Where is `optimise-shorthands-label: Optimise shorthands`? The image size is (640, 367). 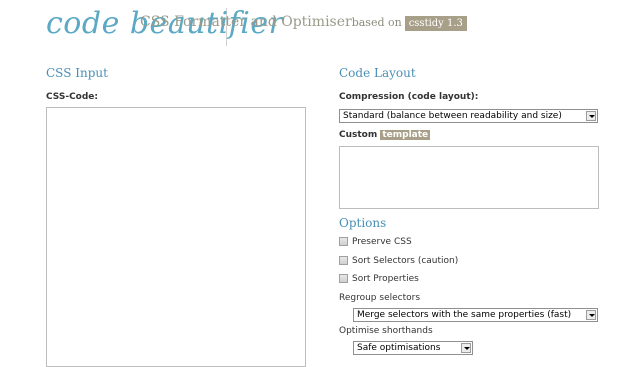 optimise-shorthands-label: Optimise shorthands is located at coordinates (386, 331).